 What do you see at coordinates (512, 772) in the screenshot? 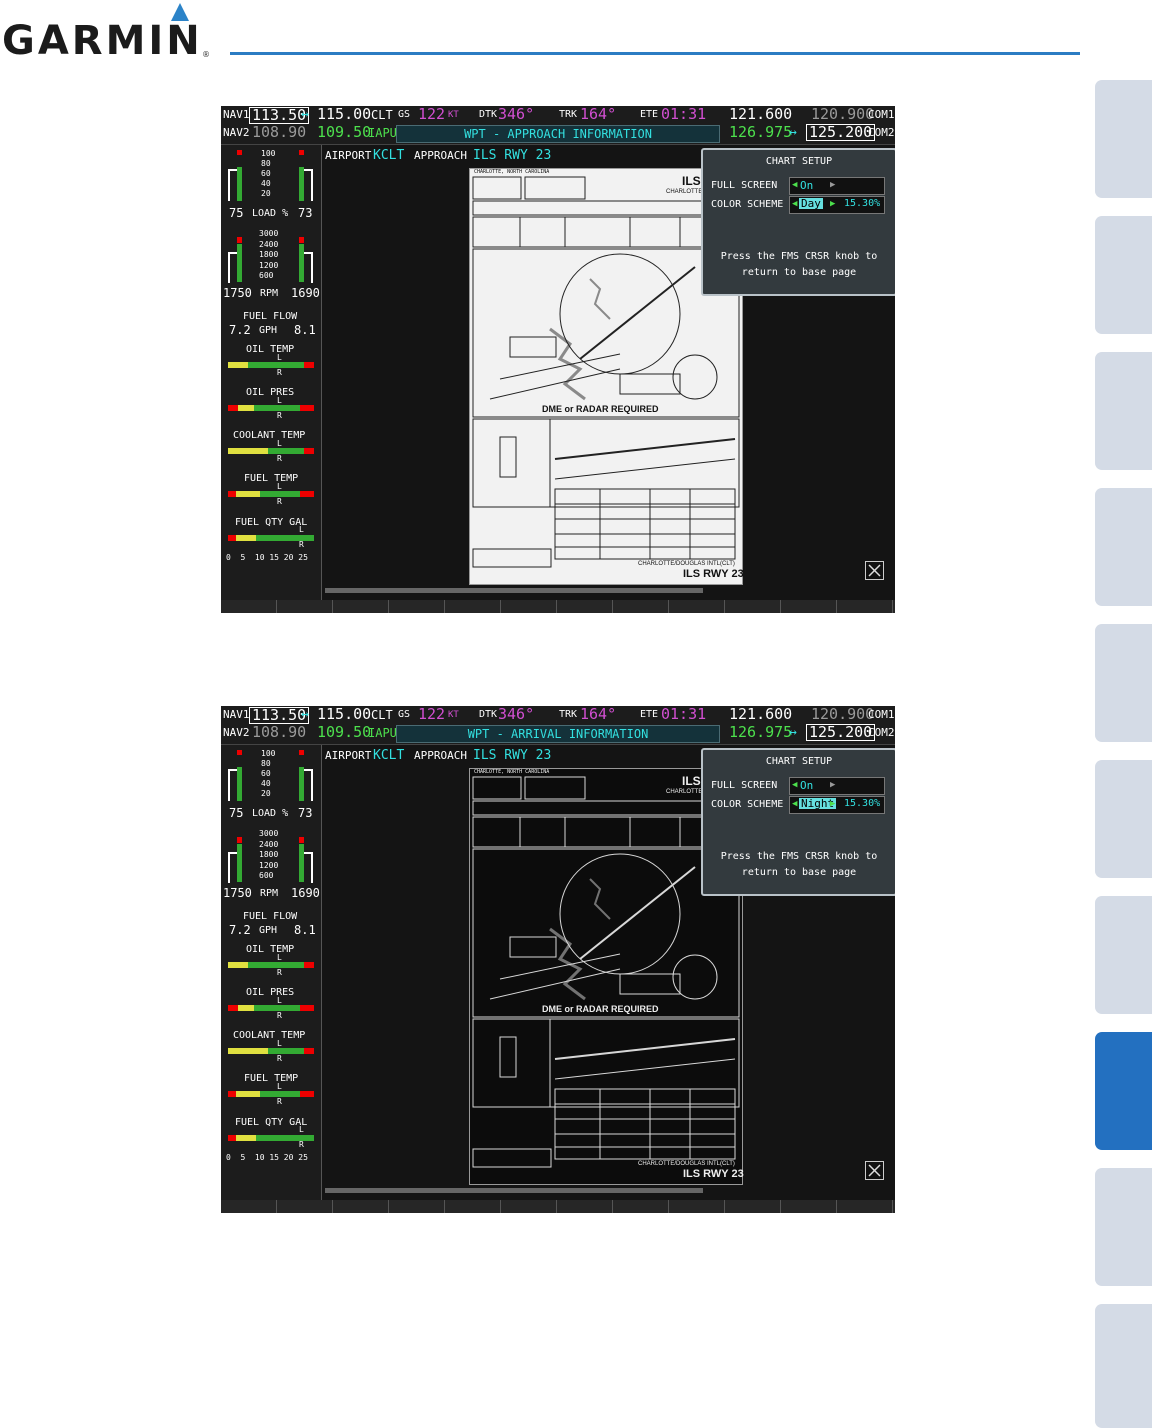
I see `chart-header: CHARLOTTE, NORTH CAROLINA` at bounding box center [512, 772].